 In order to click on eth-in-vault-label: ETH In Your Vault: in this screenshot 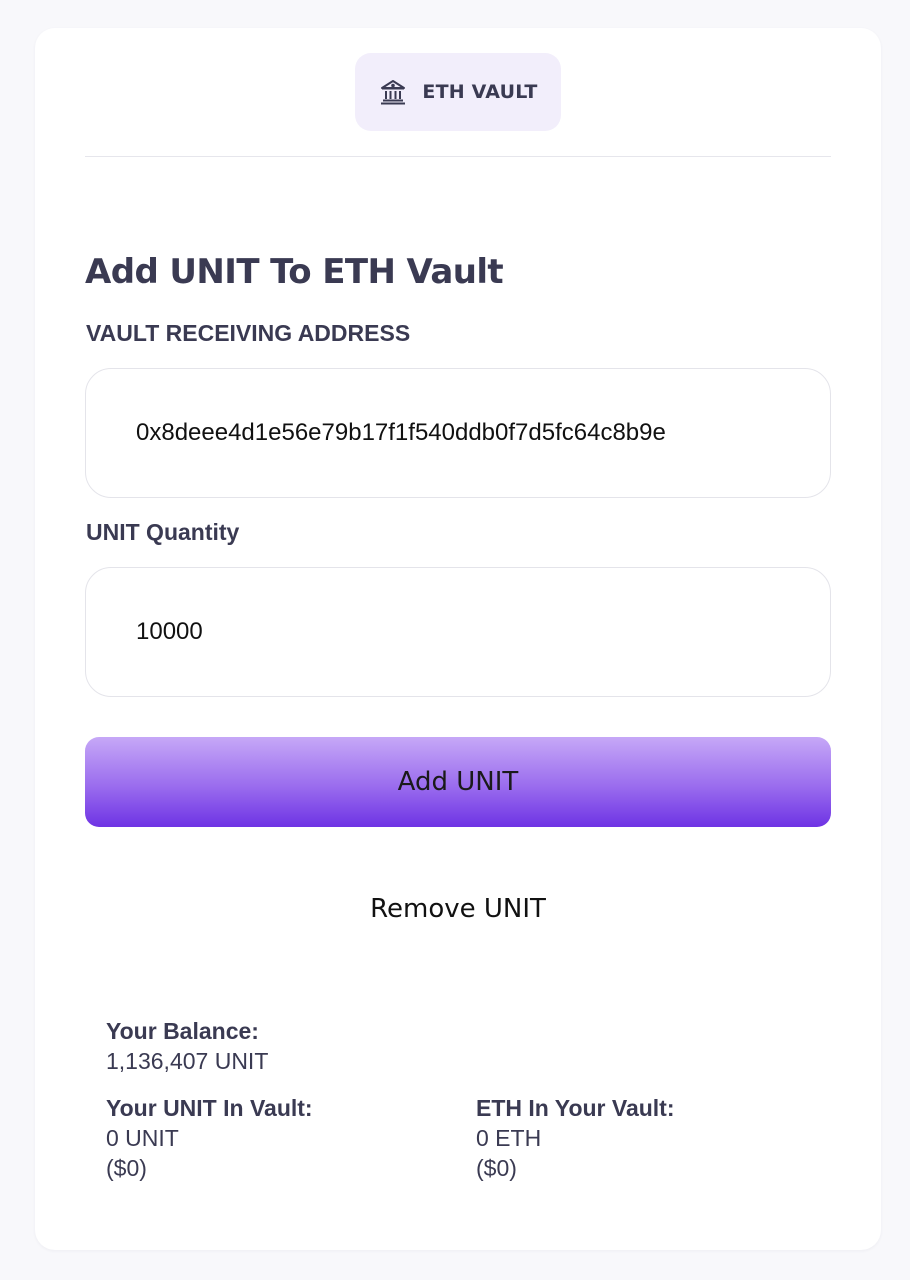, I will do `click(575, 1108)`.